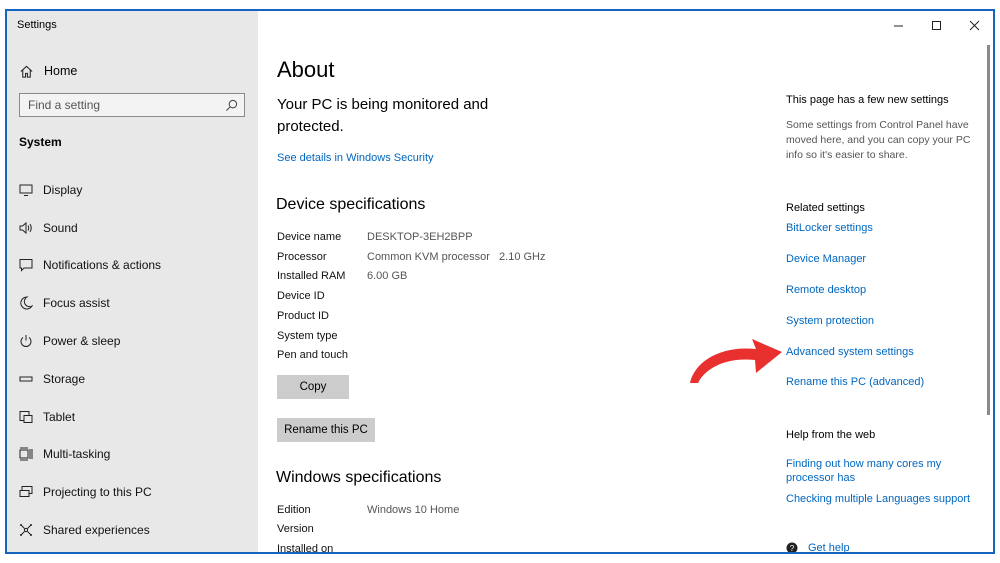 This screenshot has width=1000, height=563. I want to click on page-title: About, so click(306, 69).